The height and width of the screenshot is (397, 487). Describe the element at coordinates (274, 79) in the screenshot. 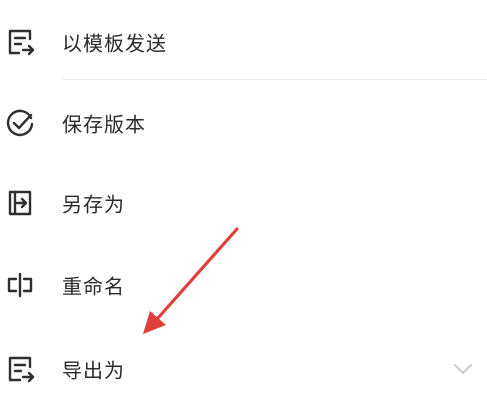

I see `menu-divider` at that location.